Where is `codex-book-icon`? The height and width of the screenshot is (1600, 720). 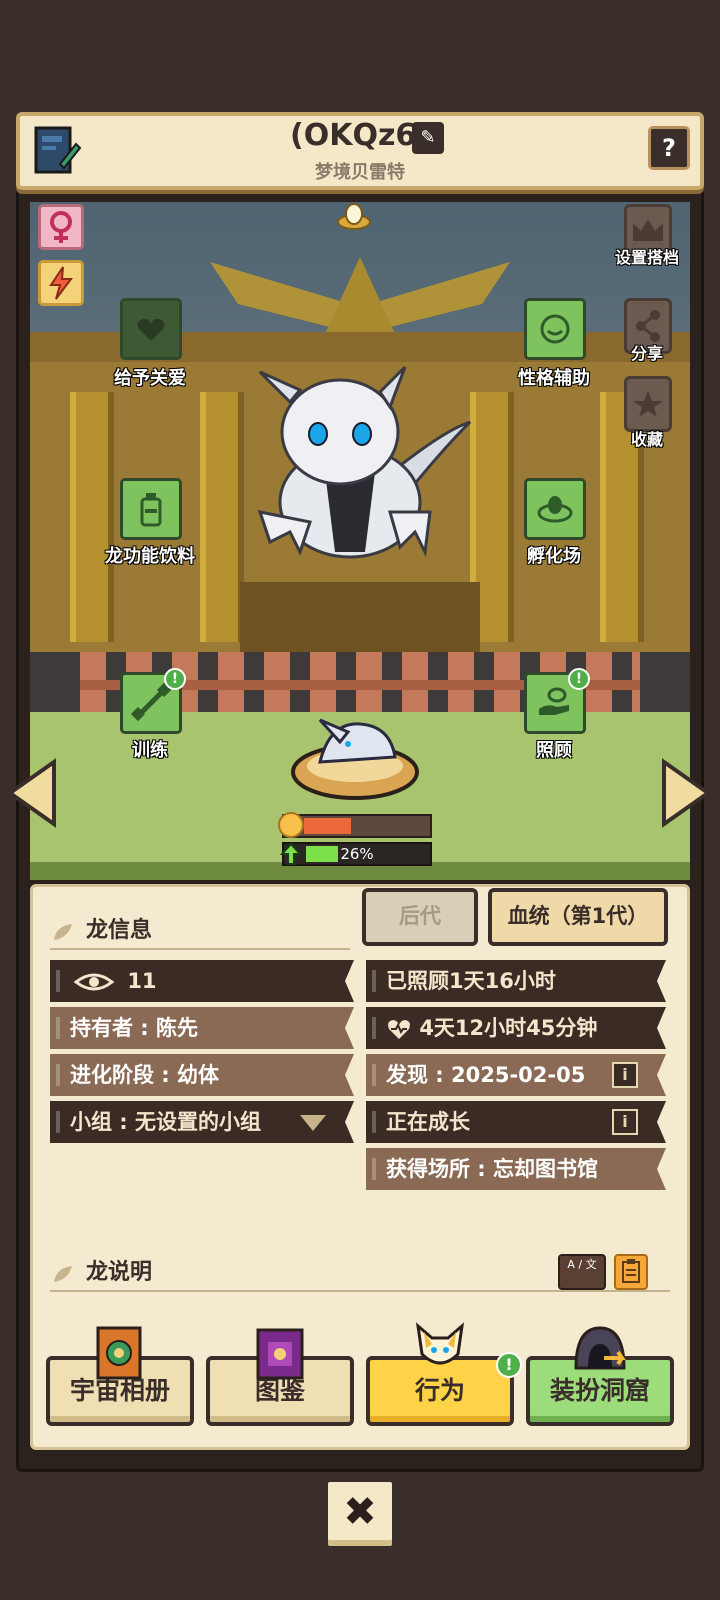 codex-book-icon is located at coordinates (280, 1354).